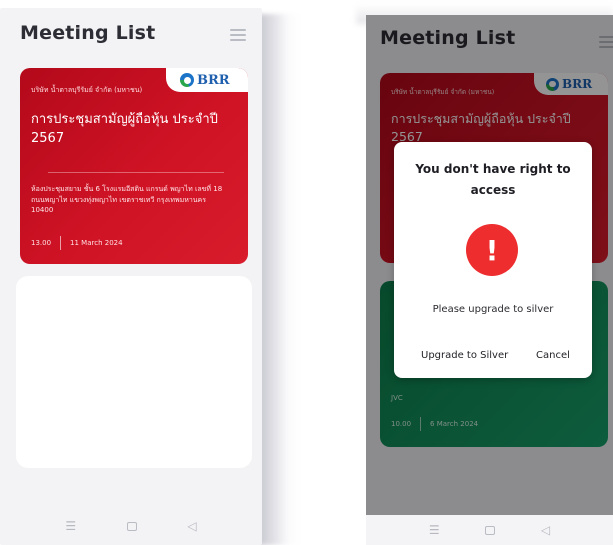 Image resolution: width=613 pixels, height=545 pixels. I want to click on cancel-button: Cancel, so click(553, 355).